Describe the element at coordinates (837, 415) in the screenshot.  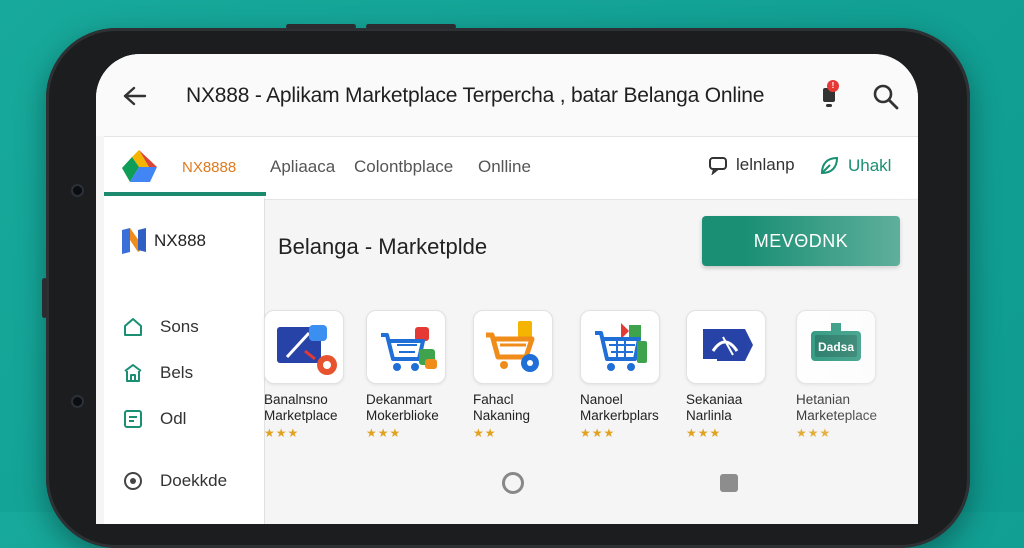
I see `app-subtitle: Marketeplace` at that location.